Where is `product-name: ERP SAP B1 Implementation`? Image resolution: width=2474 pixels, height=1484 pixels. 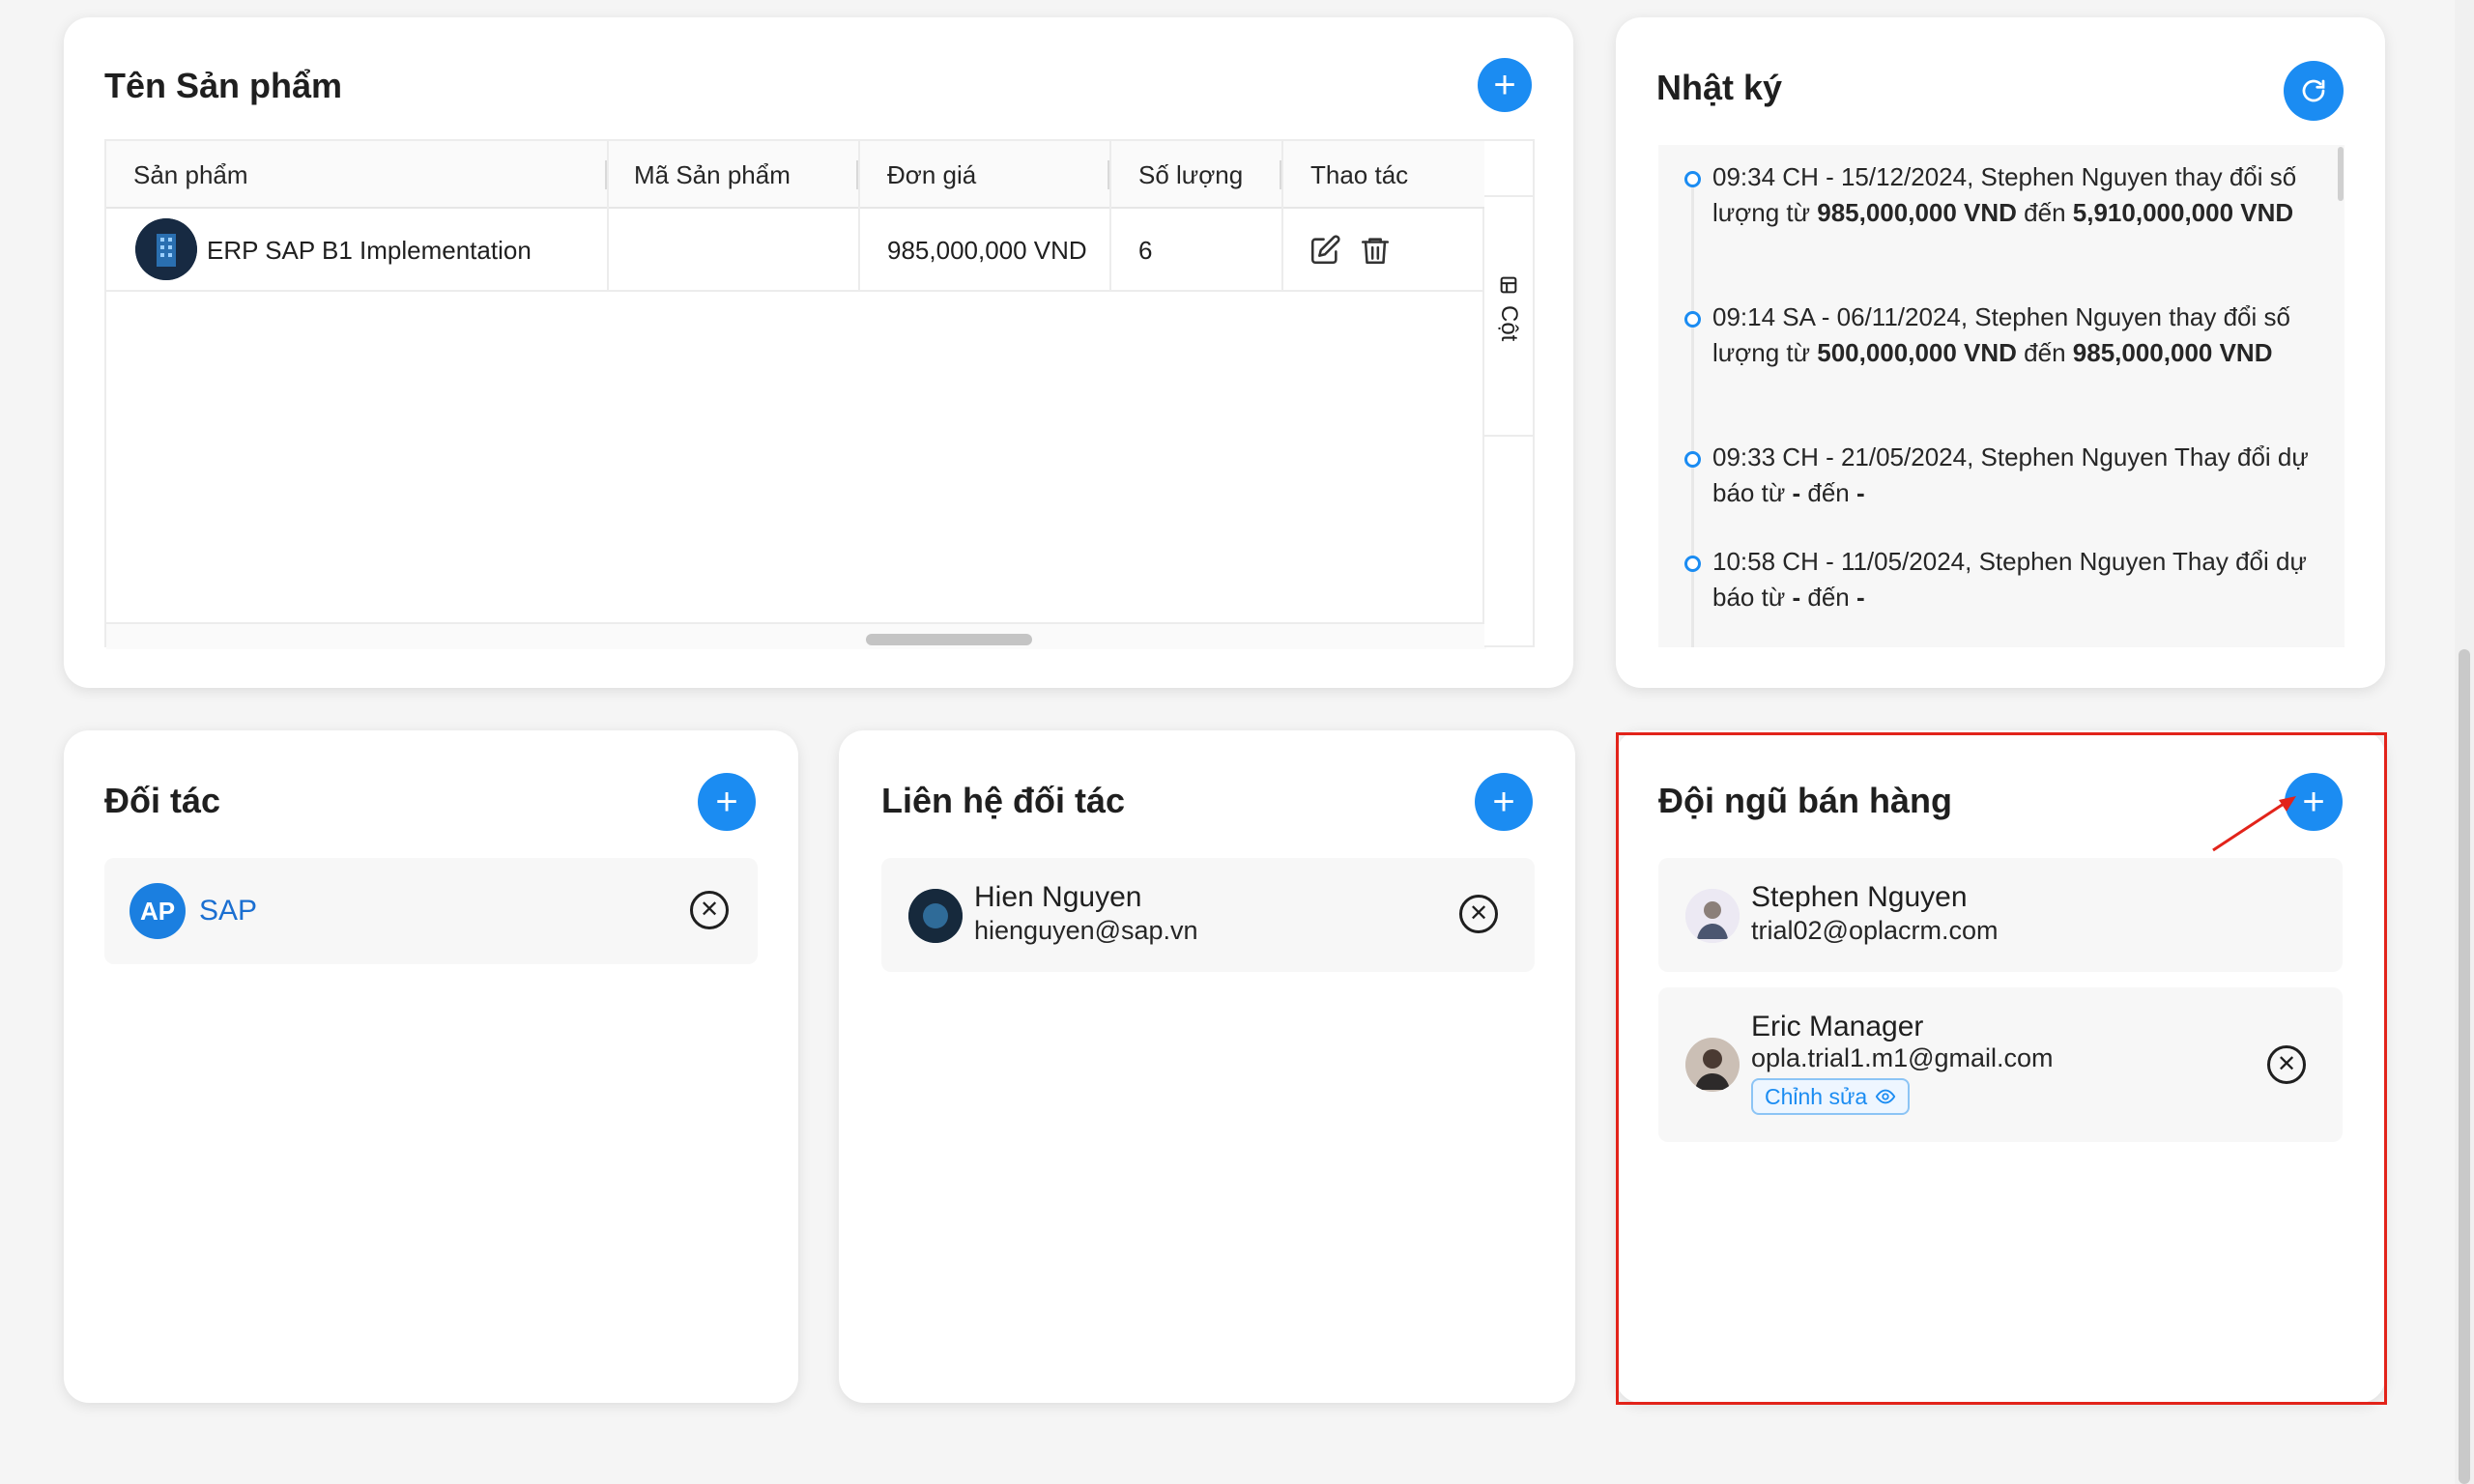 product-name: ERP SAP B1 Implementation is located at coordinates (369, 250).